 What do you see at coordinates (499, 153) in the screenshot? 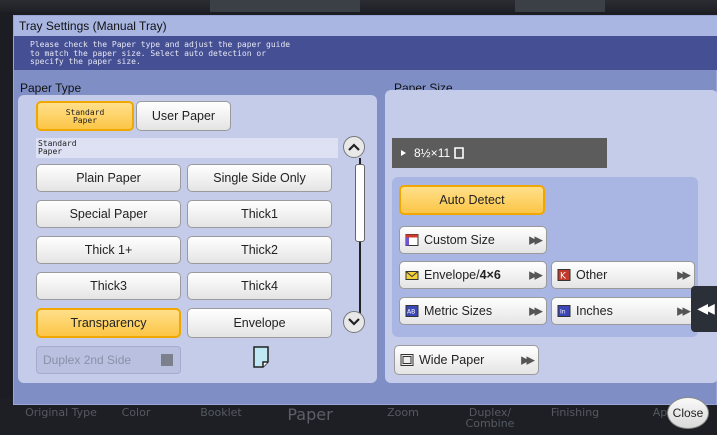
I see `current-size-display: 8½×11` at bounding box center [499, 153].